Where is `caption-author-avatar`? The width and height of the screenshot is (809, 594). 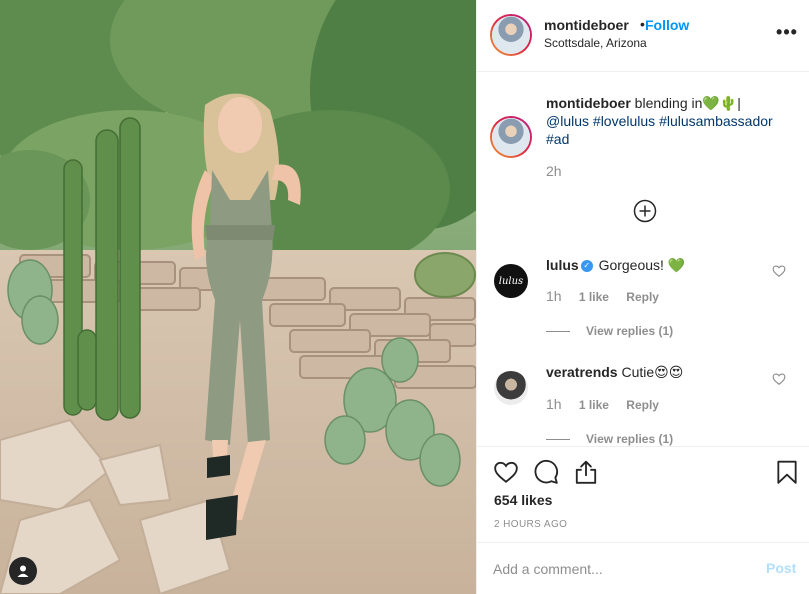
caption-author-avatar is located at coordinates (511, 137).